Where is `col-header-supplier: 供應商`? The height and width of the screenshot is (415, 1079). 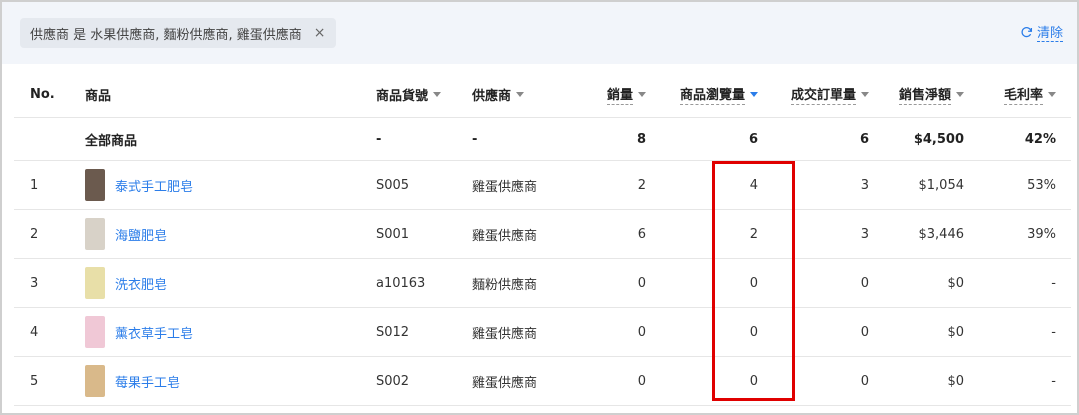
col-header-supplier: 供應商 is located at coordinates (498, 94).